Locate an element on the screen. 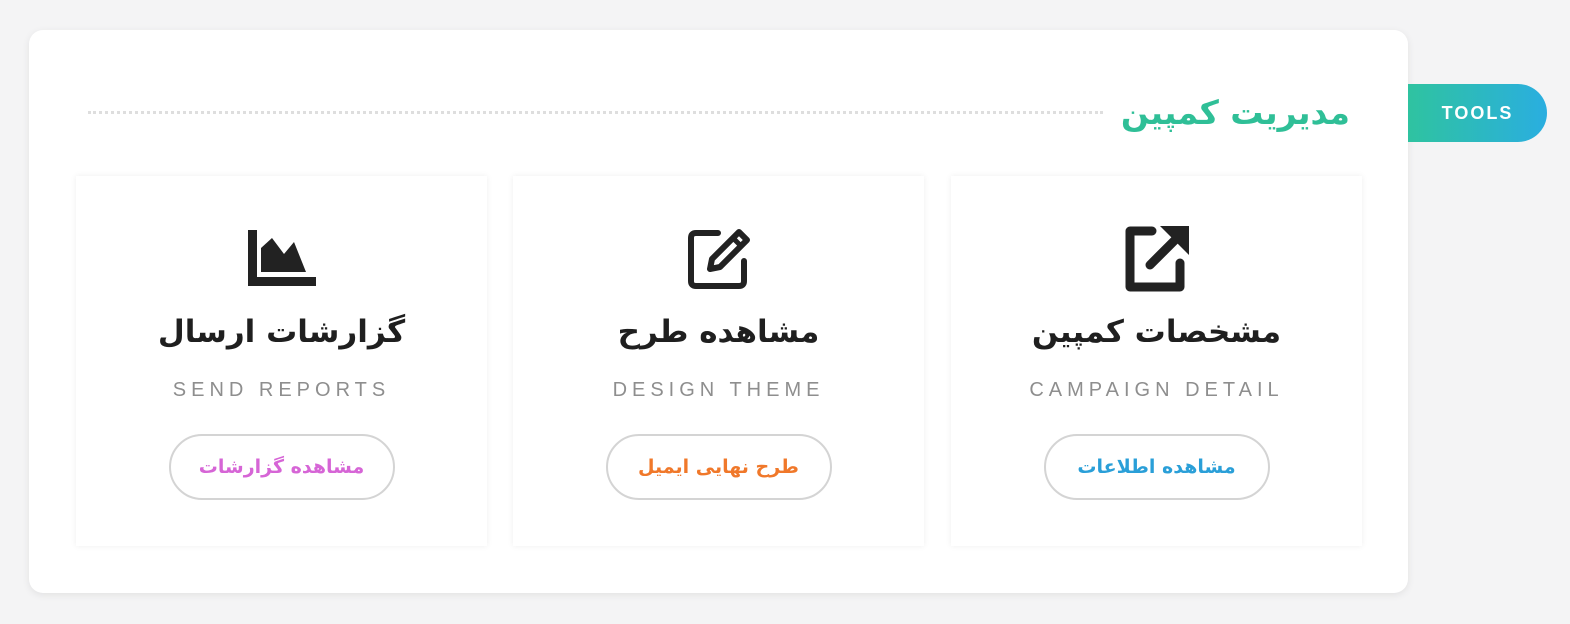 The image size is (1570, 624). final-email-design-button: طرح نهایی ایمیل is located at coordinates (718, 467).